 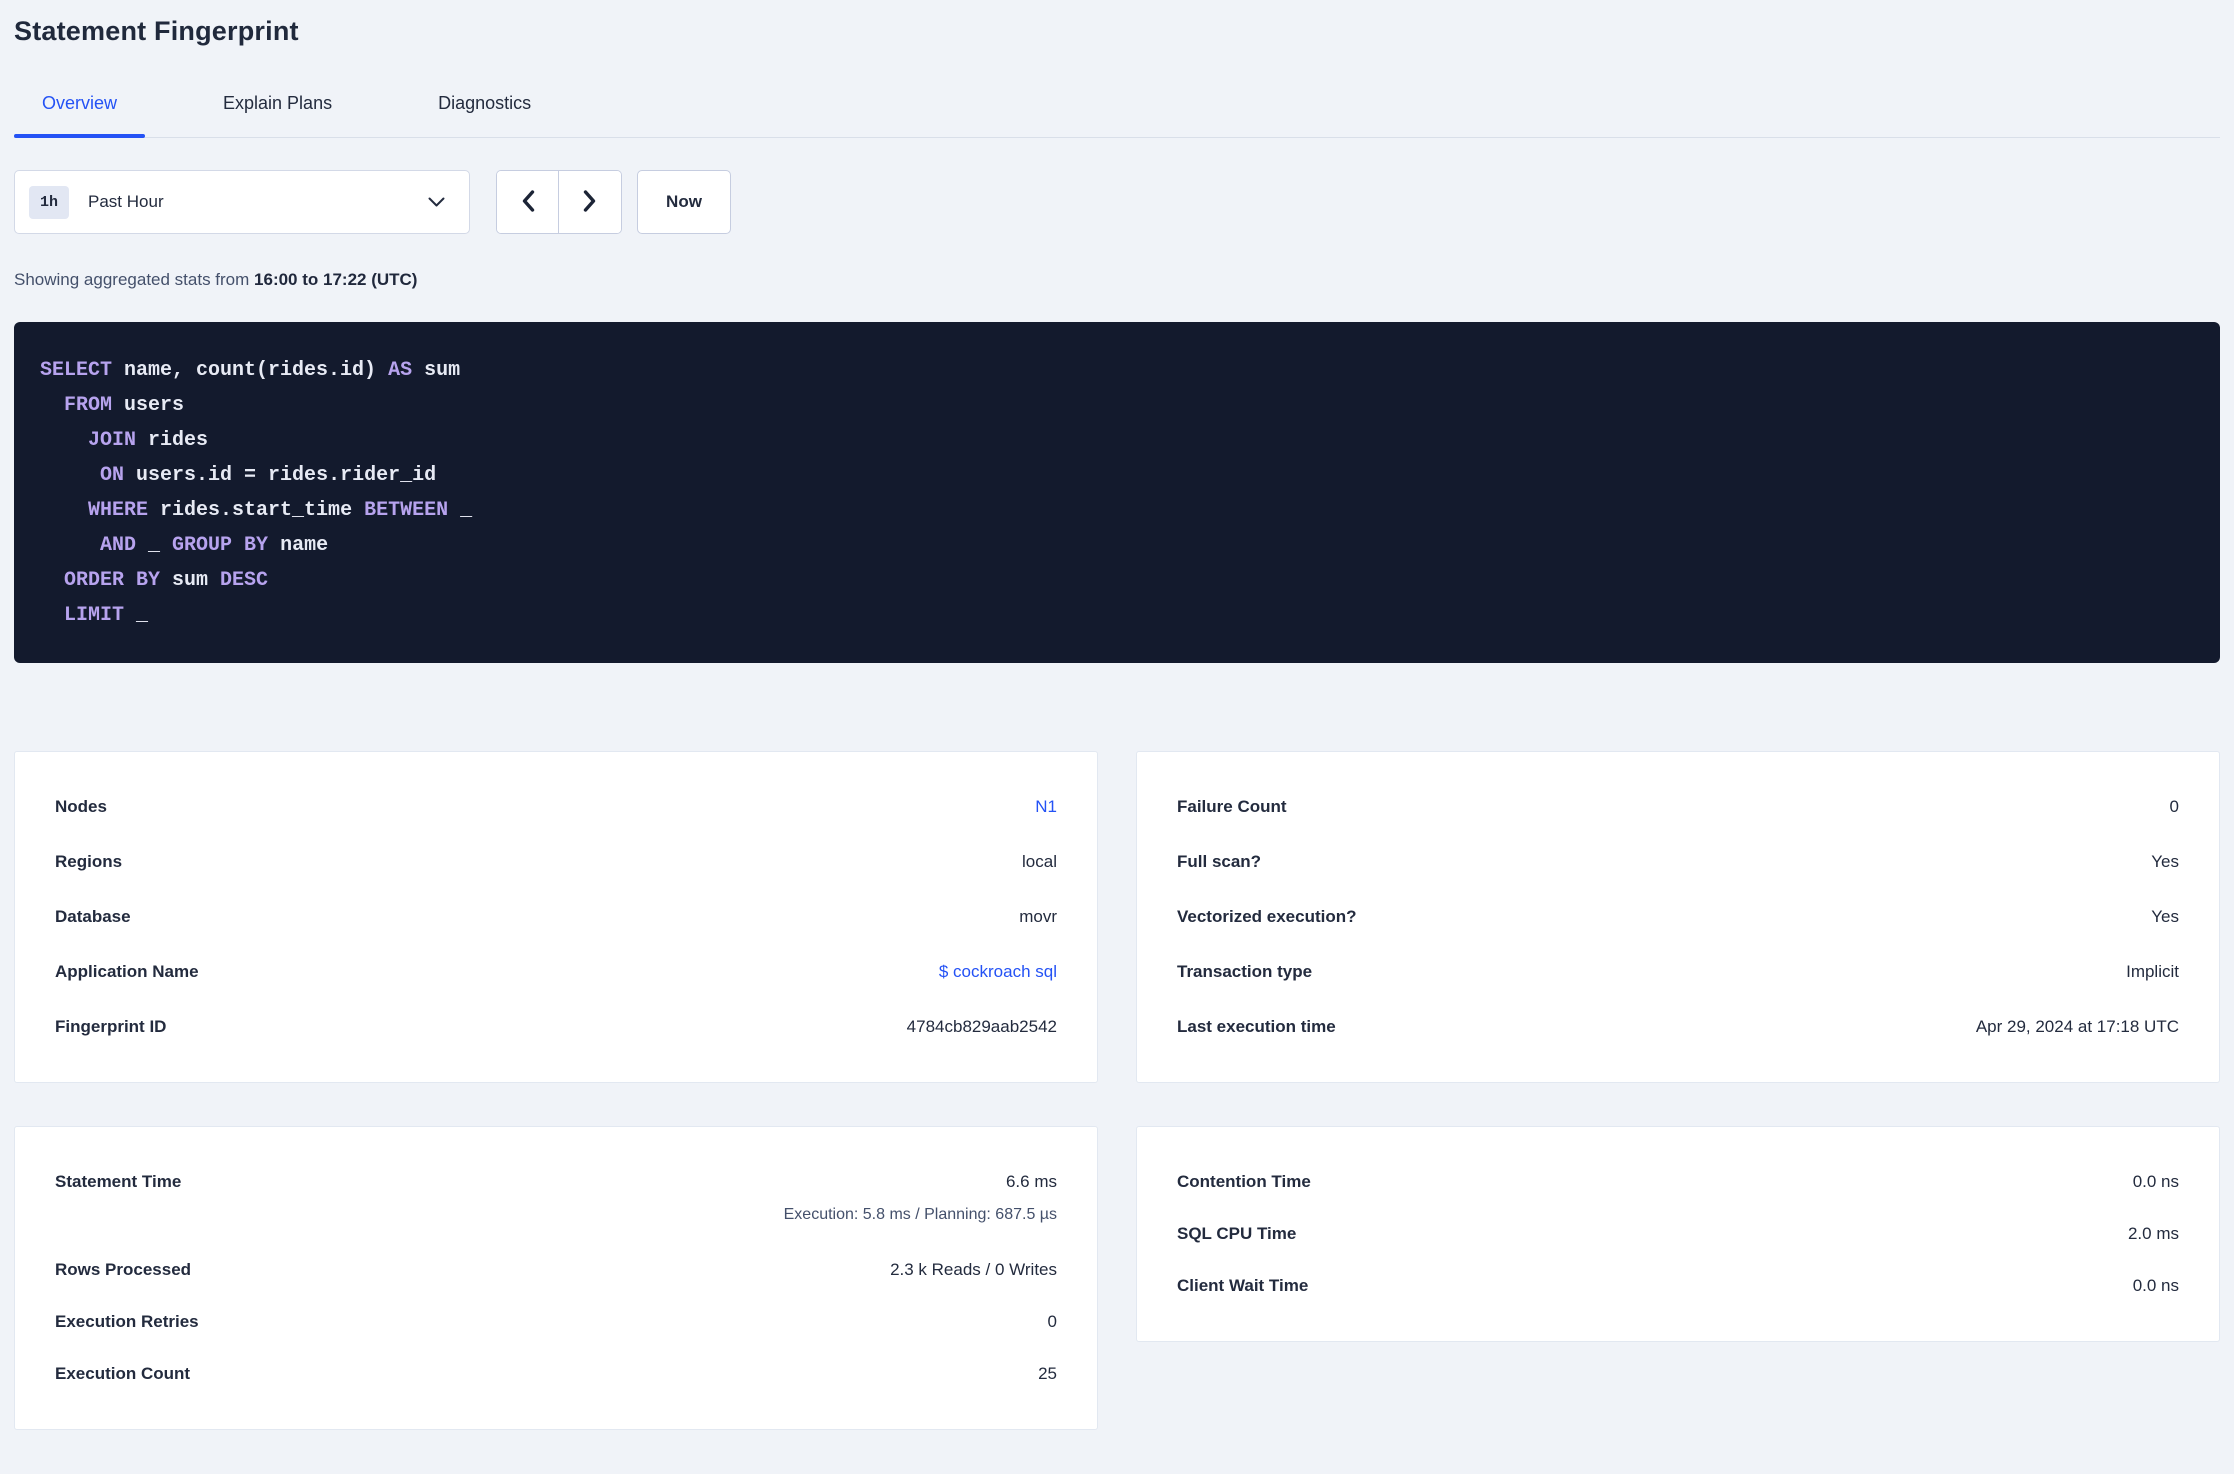 What do you see at coordinates (556, 1322) in the screenshot?
I see `summary-row: Execution Retries 0` at bounding box center [556, 1322].